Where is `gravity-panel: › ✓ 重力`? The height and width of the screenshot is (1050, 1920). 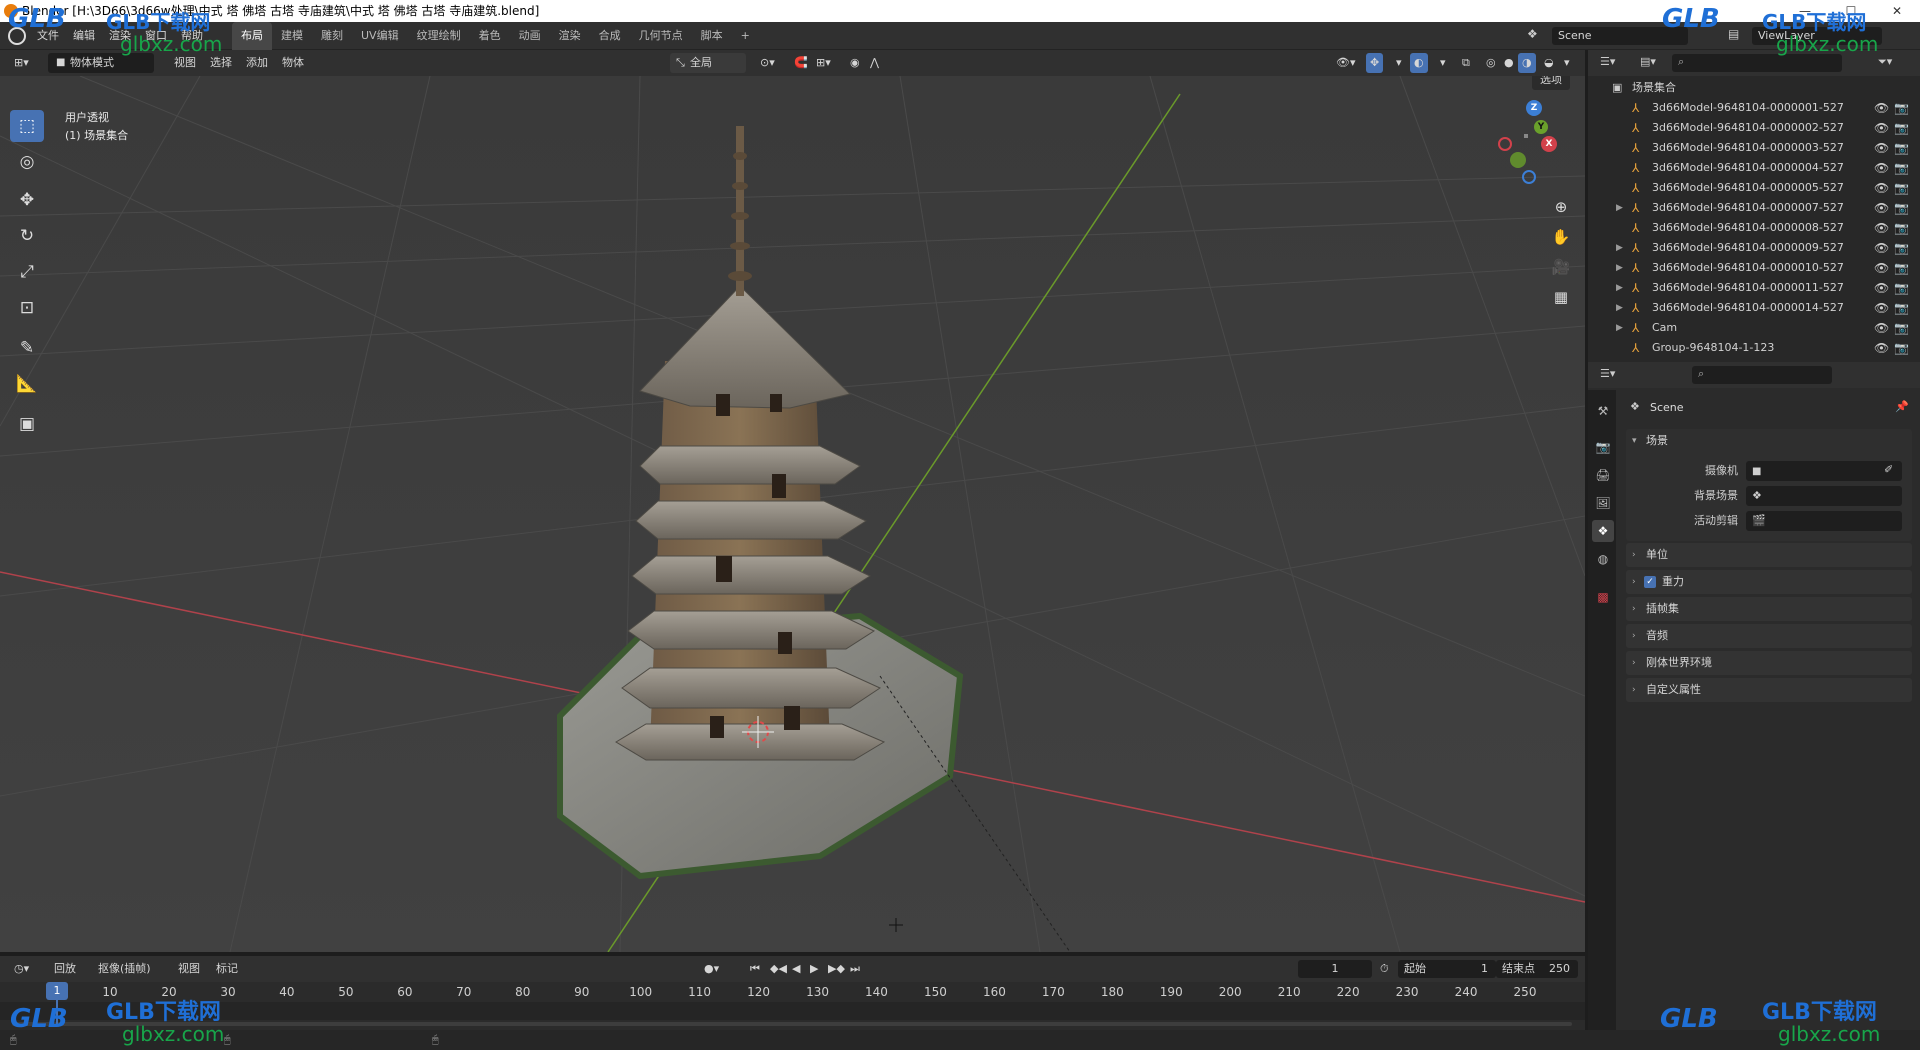 gravity-panel: › ✓ 重力 is located at coordinates (1769, 582).